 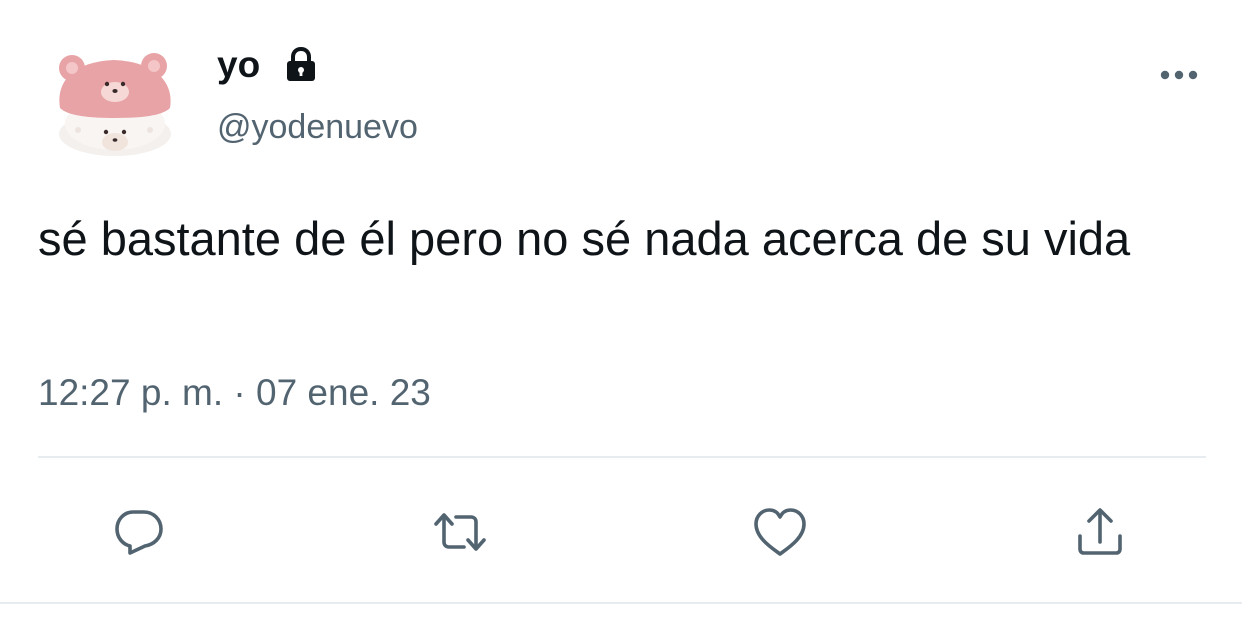 I want to click on heart-icon, so click(x=780, y=532).